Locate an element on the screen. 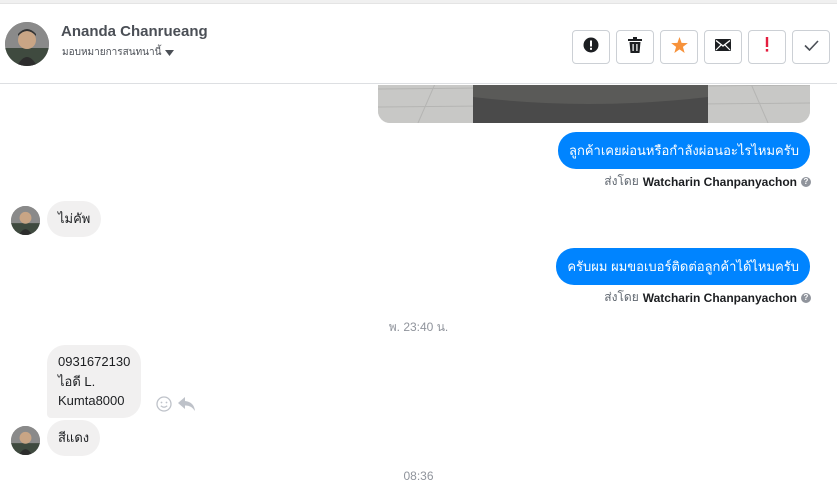  delete-button is located at coordinates (635, 47).